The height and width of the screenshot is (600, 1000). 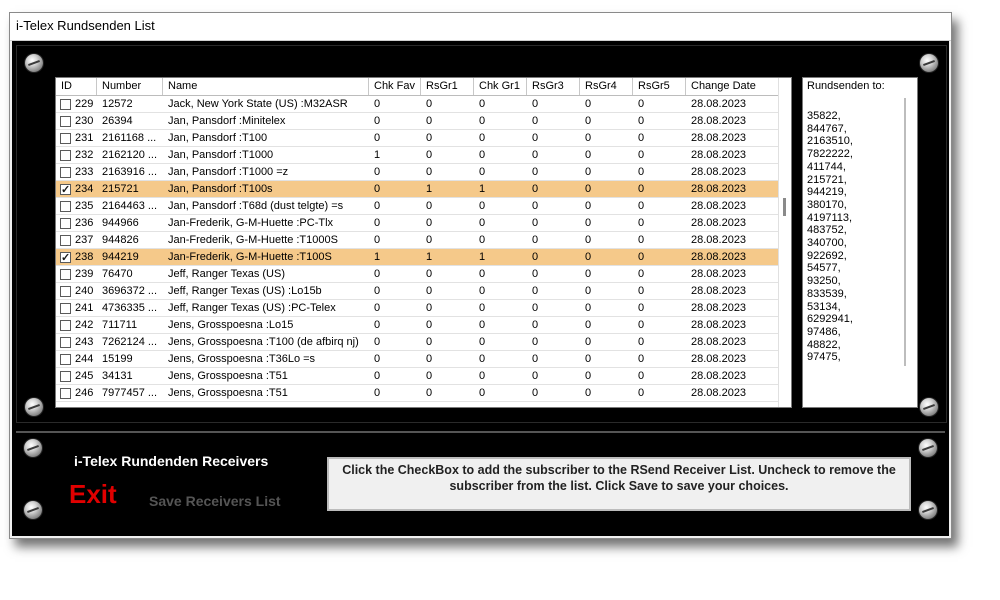 What do you see at coordinates (93, 494) in the screenshot?
I see `exit-button: Exit` at bounding box center [93, 494].